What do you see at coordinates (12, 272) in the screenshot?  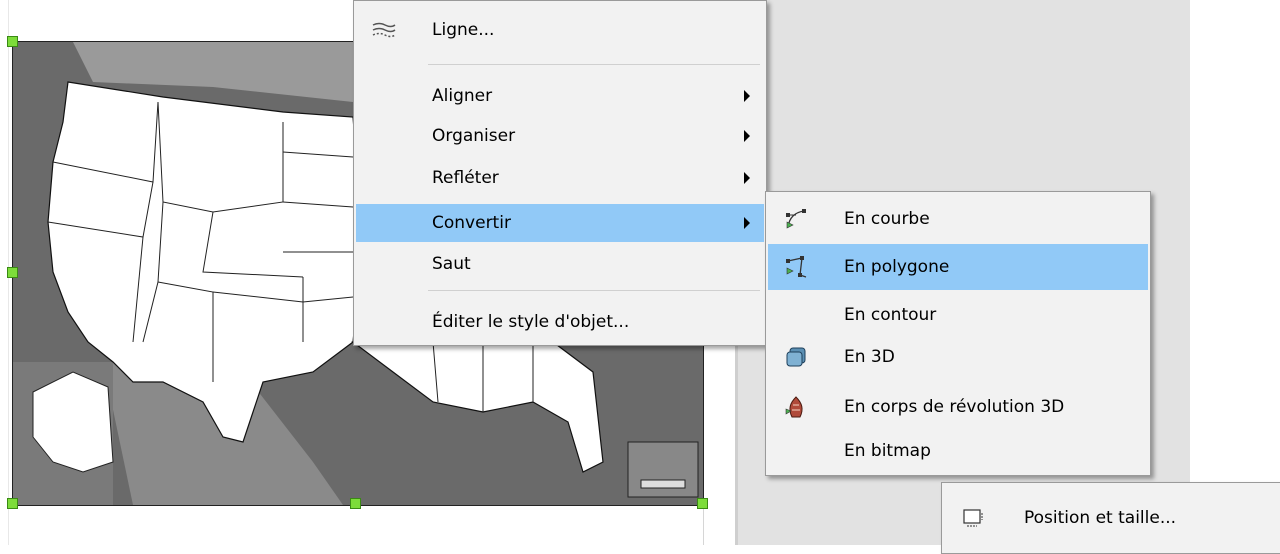 I see `selection-handle-middle-left` at bounding box center [12, 272].